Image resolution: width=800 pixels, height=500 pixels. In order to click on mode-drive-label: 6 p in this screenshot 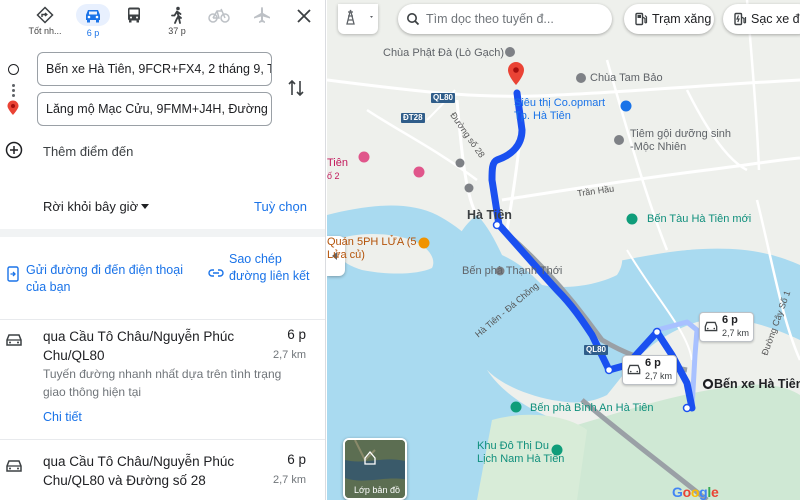, I will do `click(93, 33)`.